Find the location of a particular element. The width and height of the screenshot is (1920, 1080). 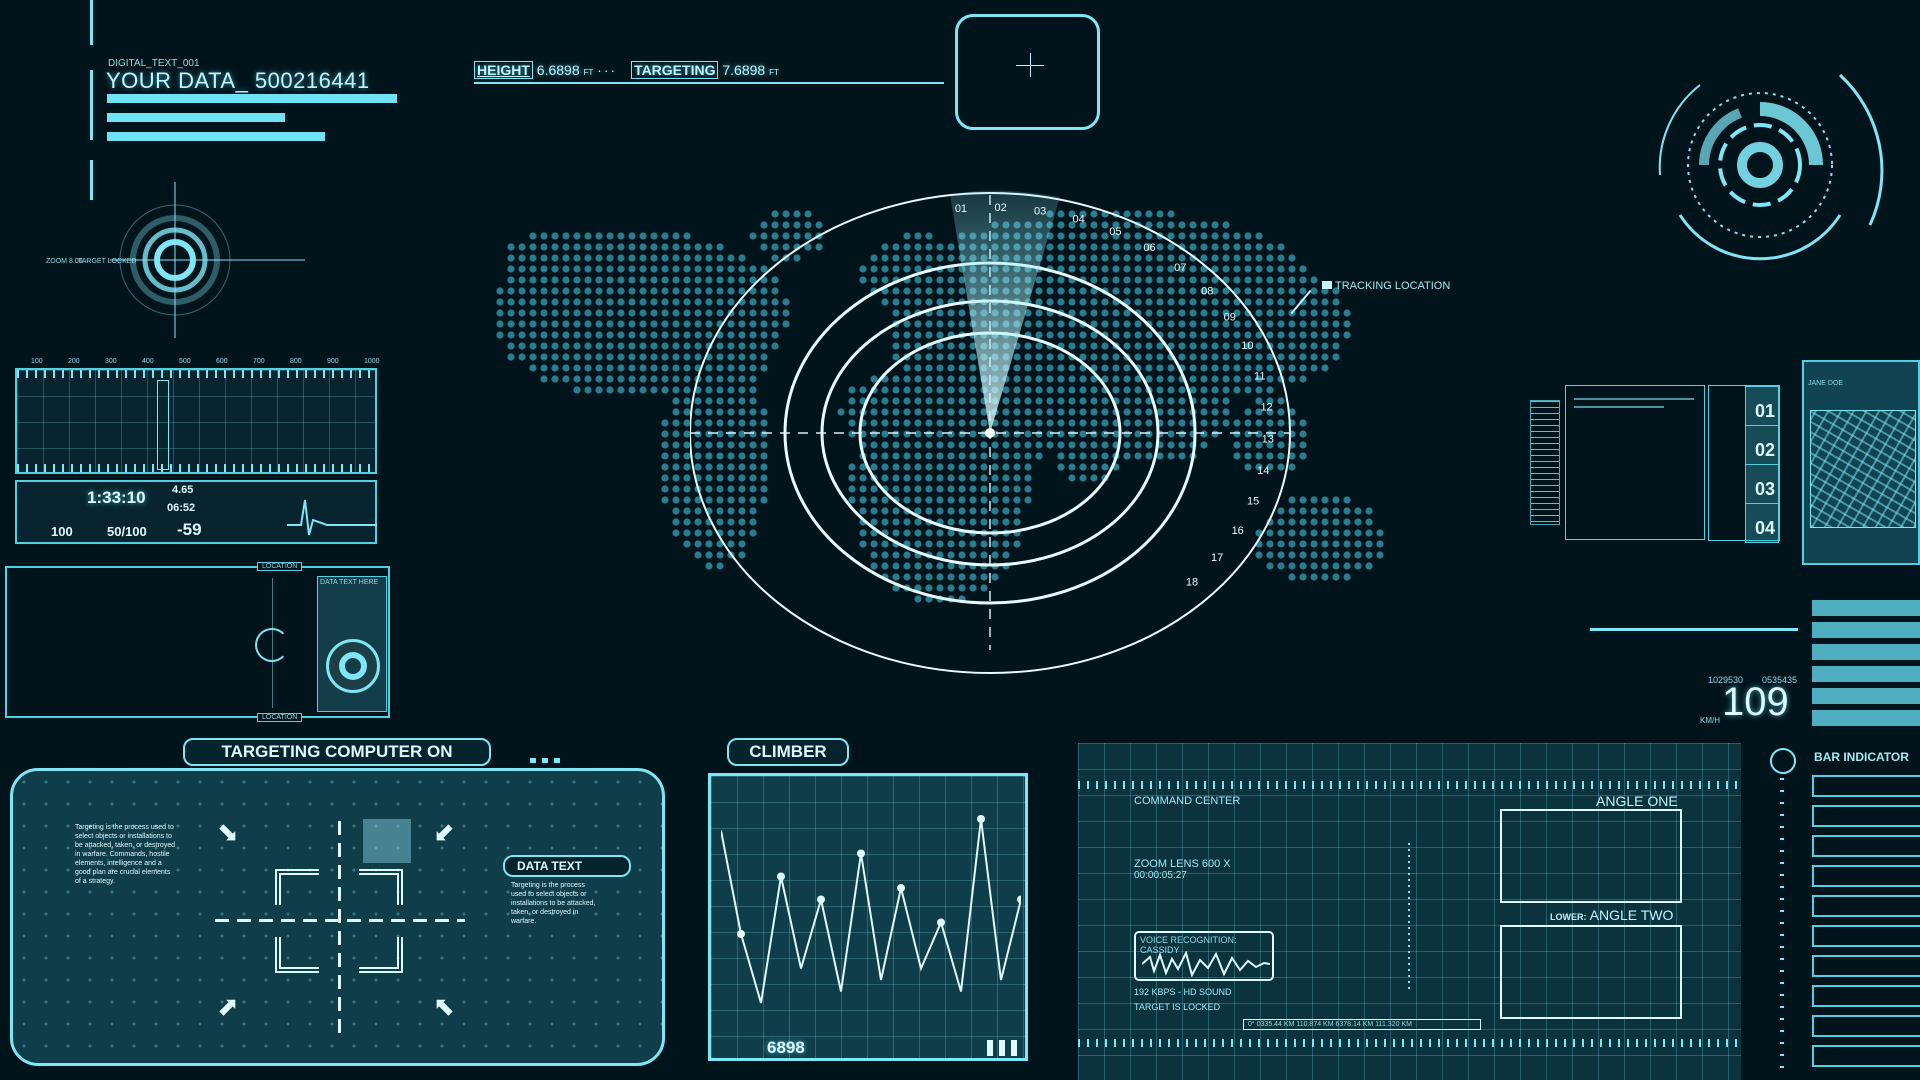

list-number-03: 03 is located at coordinates (1762, 484).